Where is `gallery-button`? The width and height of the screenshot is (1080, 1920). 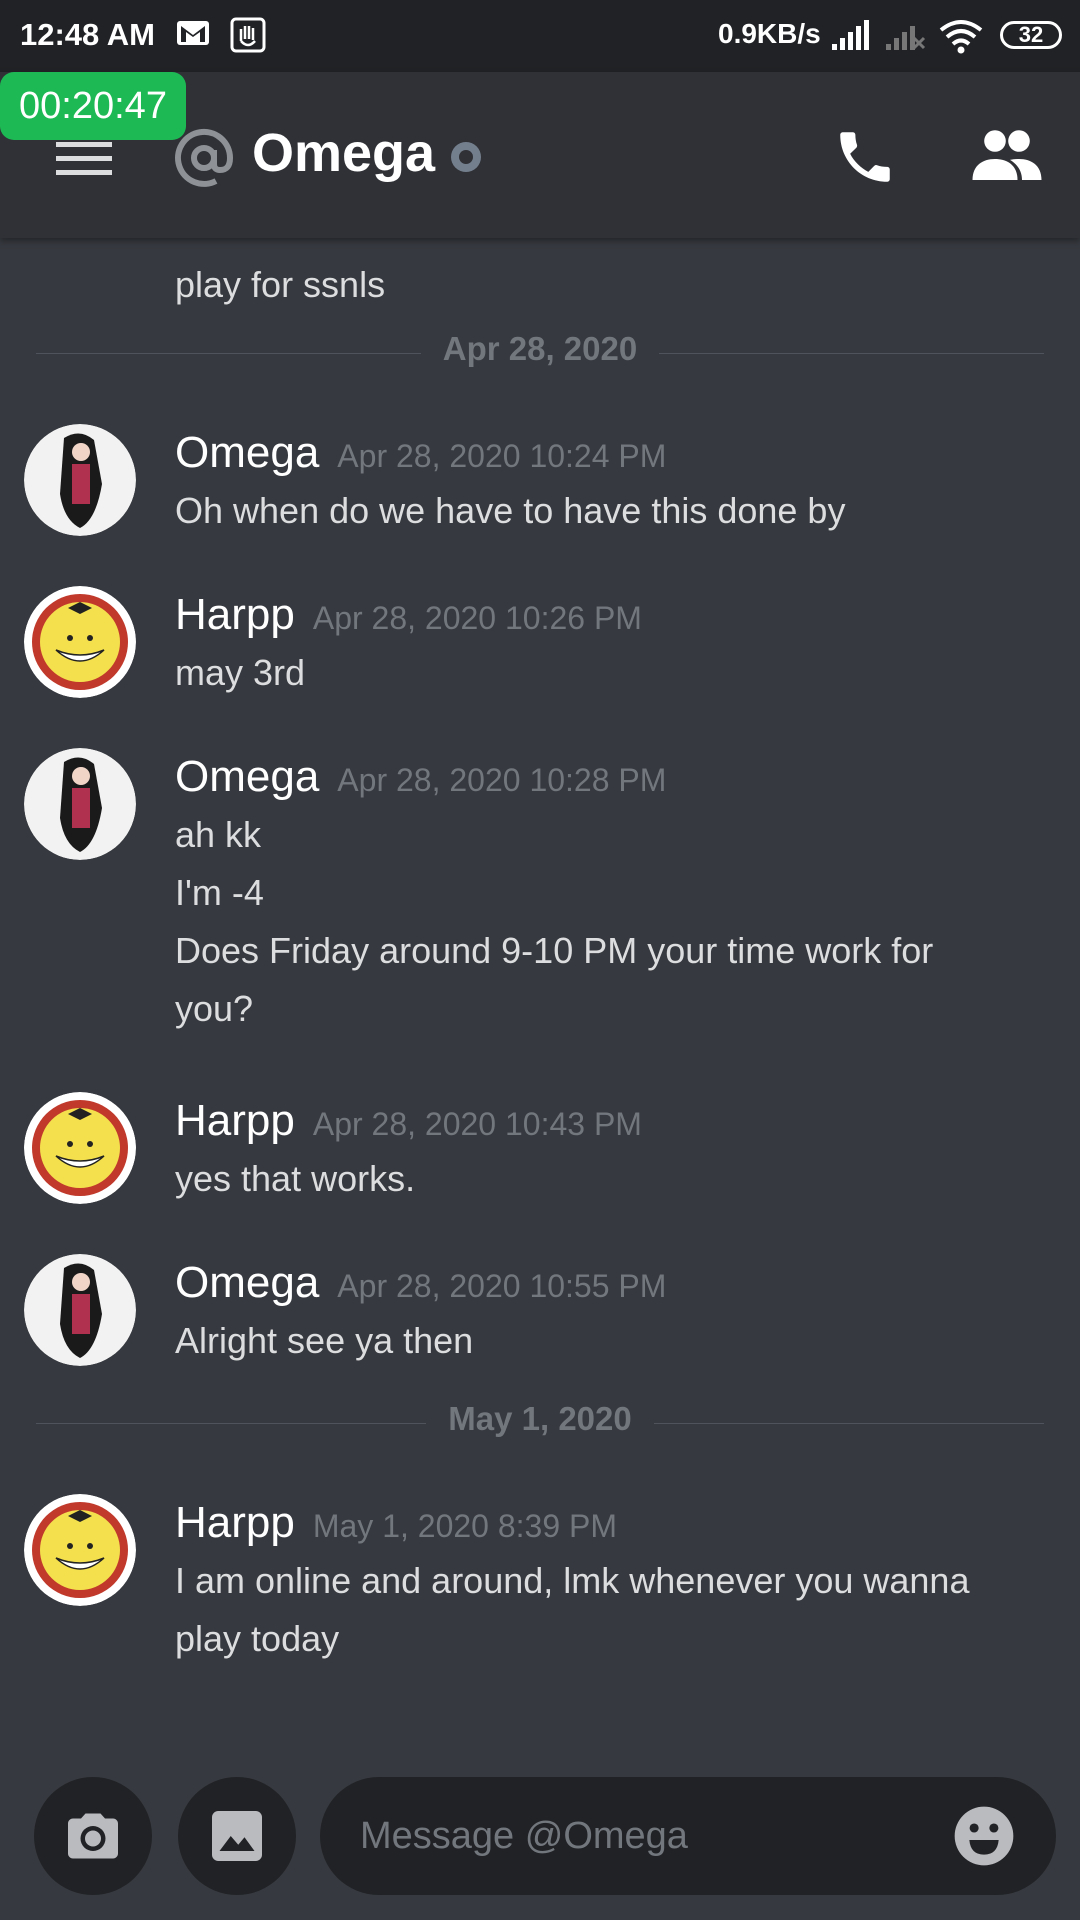 gallery-button is located at coordinates (237, 1836).